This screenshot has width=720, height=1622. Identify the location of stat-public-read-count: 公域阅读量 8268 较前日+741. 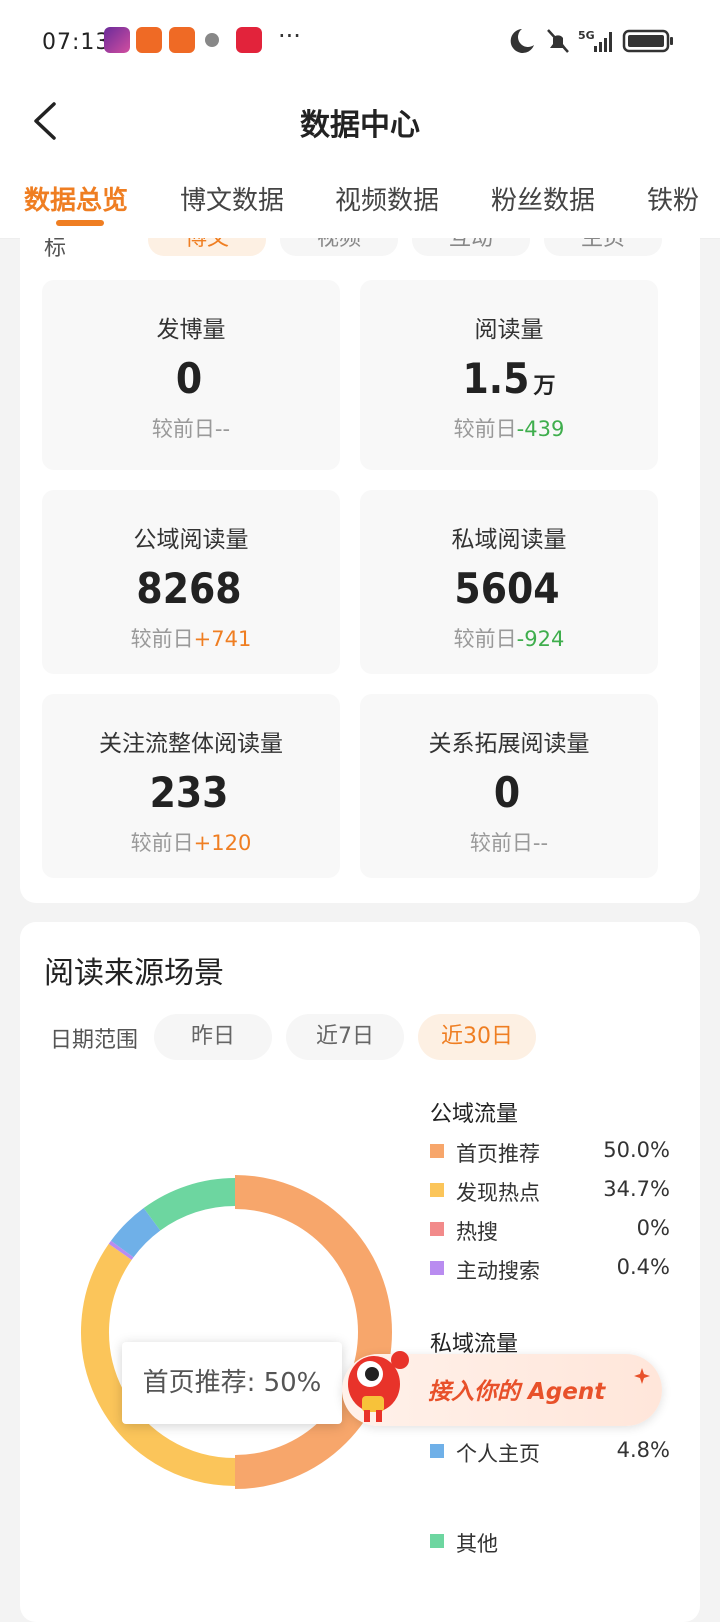
(191, 582).